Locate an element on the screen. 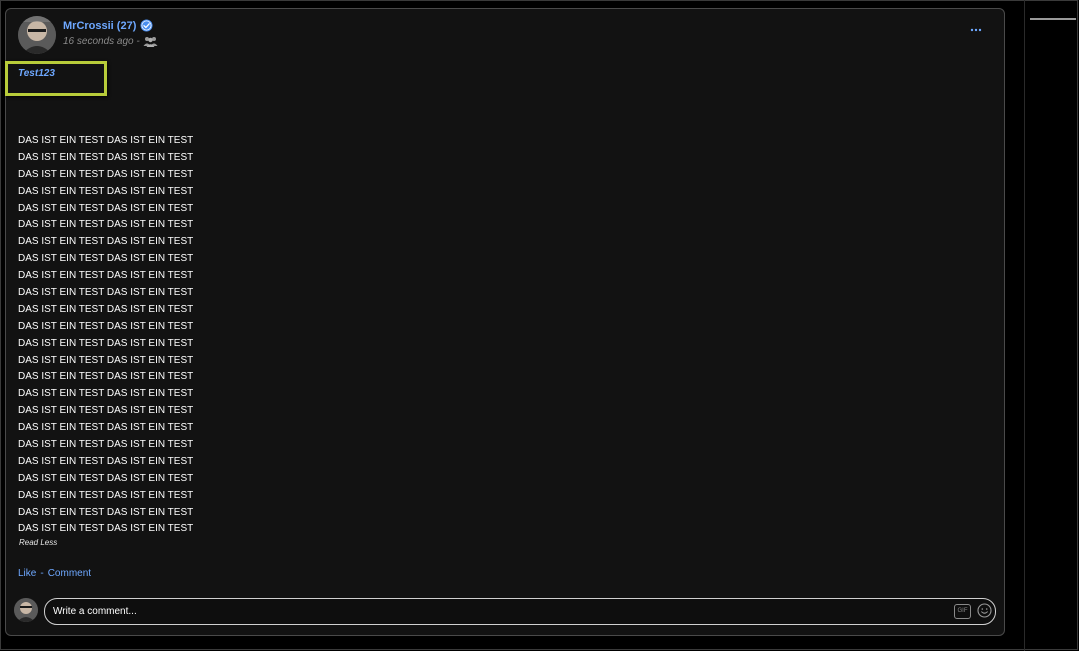  right-panel-divider is located at coordinates (1024, 325).